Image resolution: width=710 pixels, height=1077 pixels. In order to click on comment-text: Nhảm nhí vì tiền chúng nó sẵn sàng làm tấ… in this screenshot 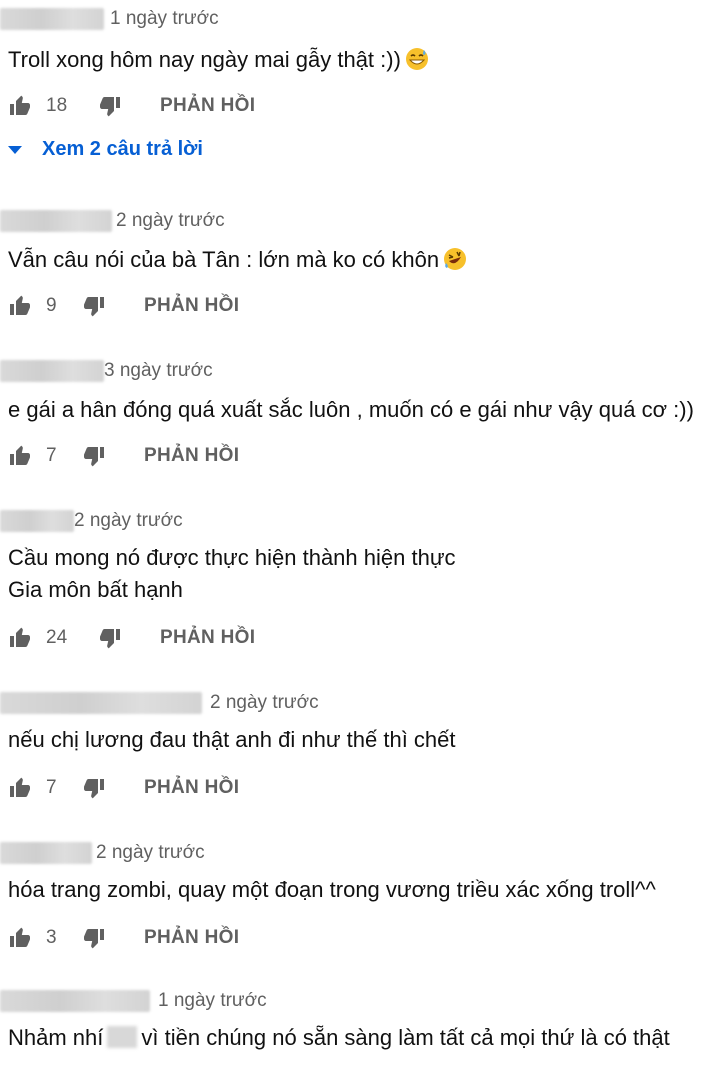, I will do `click(339, 1037)`.